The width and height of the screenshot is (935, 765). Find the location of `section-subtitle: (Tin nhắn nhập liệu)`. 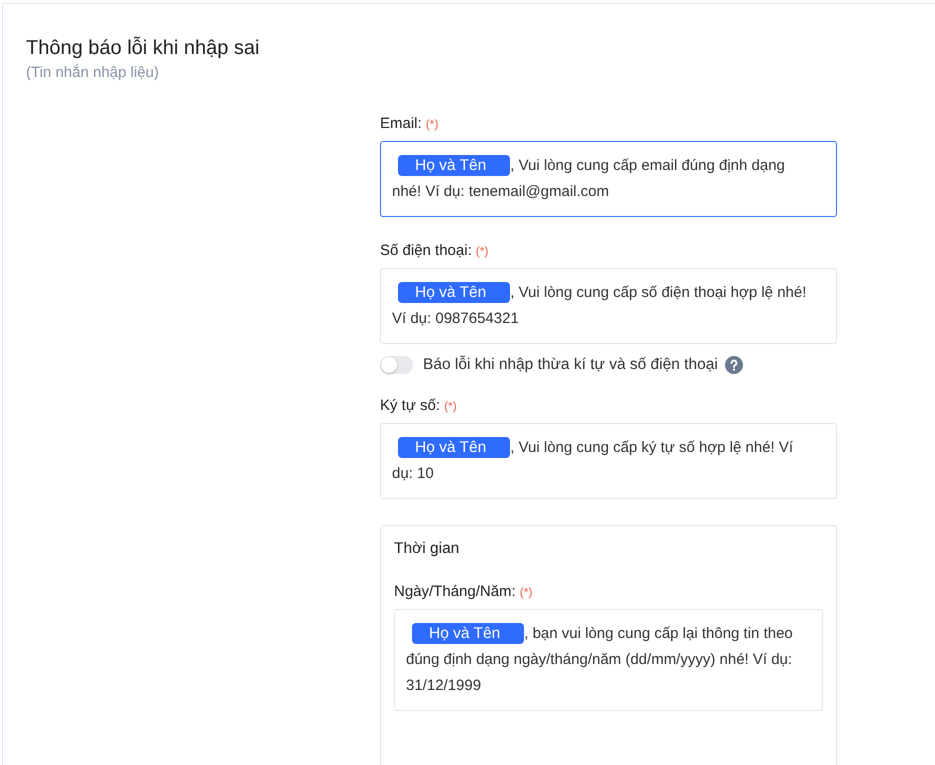

section-subtitle: (Tin nhắn nhập liệu) is located at coordinates (93, 73).